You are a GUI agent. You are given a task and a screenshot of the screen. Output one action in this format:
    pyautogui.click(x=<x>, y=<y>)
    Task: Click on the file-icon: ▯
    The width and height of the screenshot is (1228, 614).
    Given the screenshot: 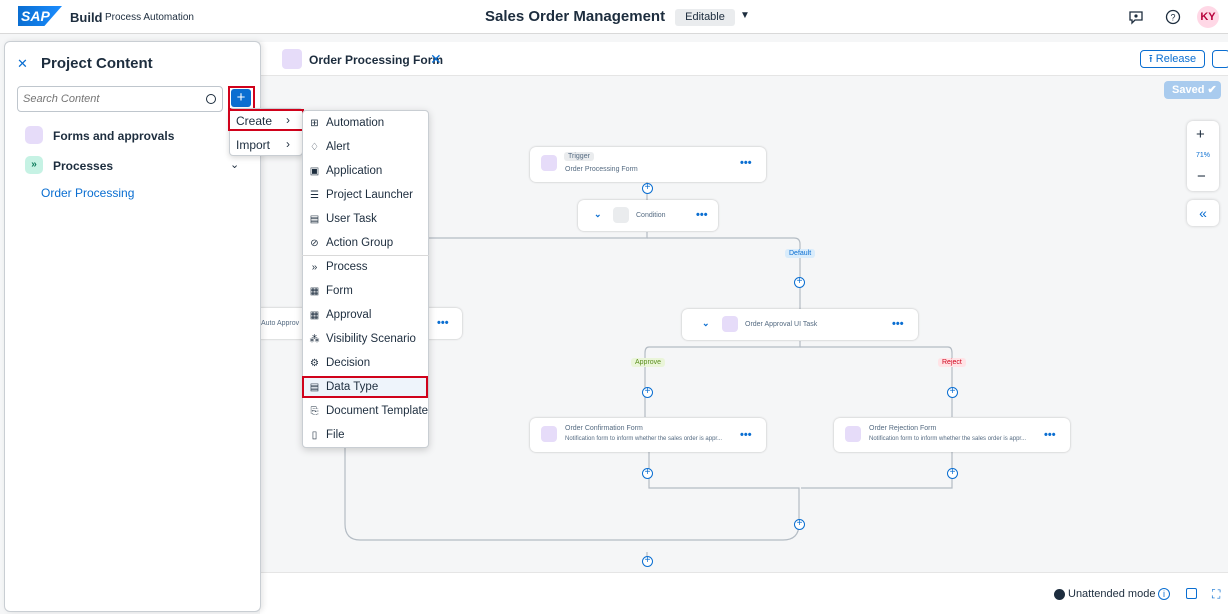 What is the action you would take?
    pyautogui.click(x=314, y=435)
    